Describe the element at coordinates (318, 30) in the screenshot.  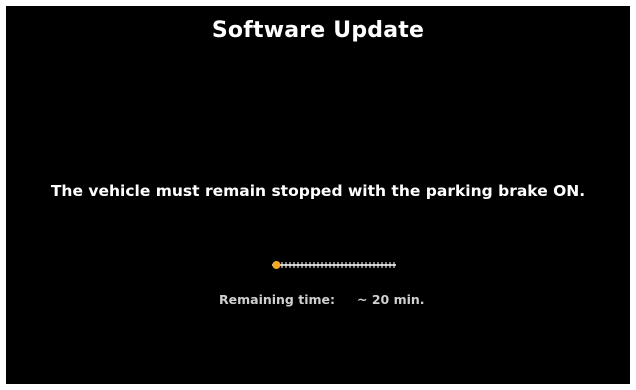
I see `page-title: Software Update` at that location.